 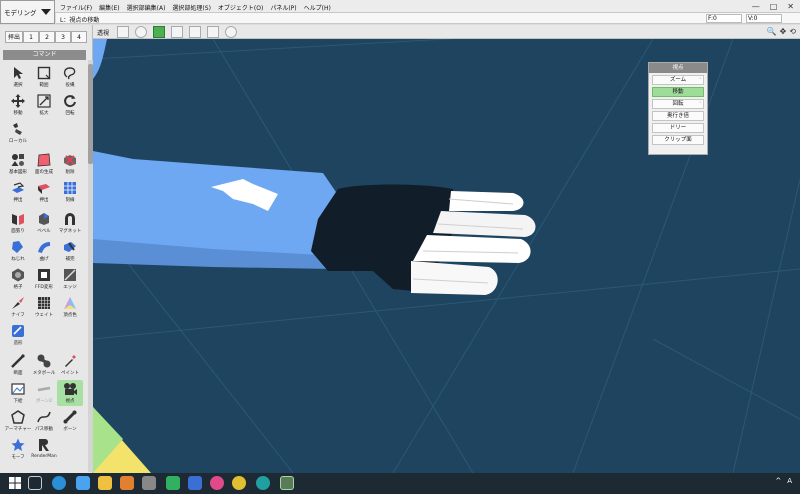 I want to click on rect-select-icon, so click(x=44, y=73).